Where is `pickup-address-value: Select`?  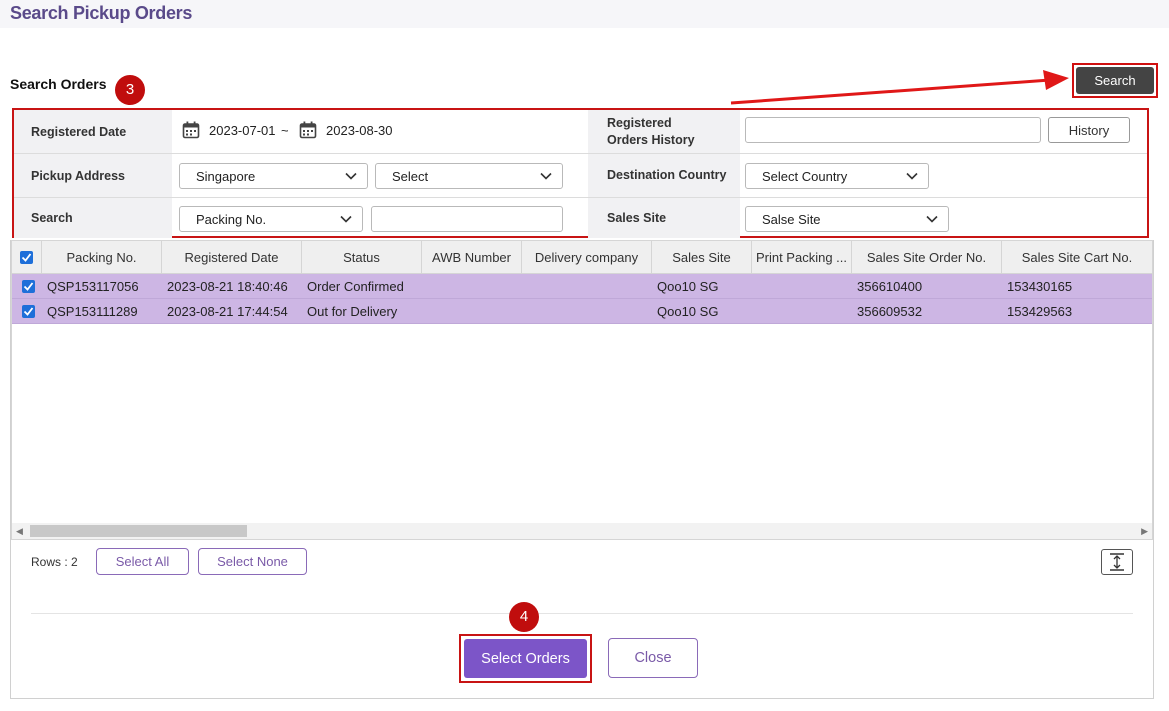
pickup-address-value: Select is located at coordinates (410, 176).